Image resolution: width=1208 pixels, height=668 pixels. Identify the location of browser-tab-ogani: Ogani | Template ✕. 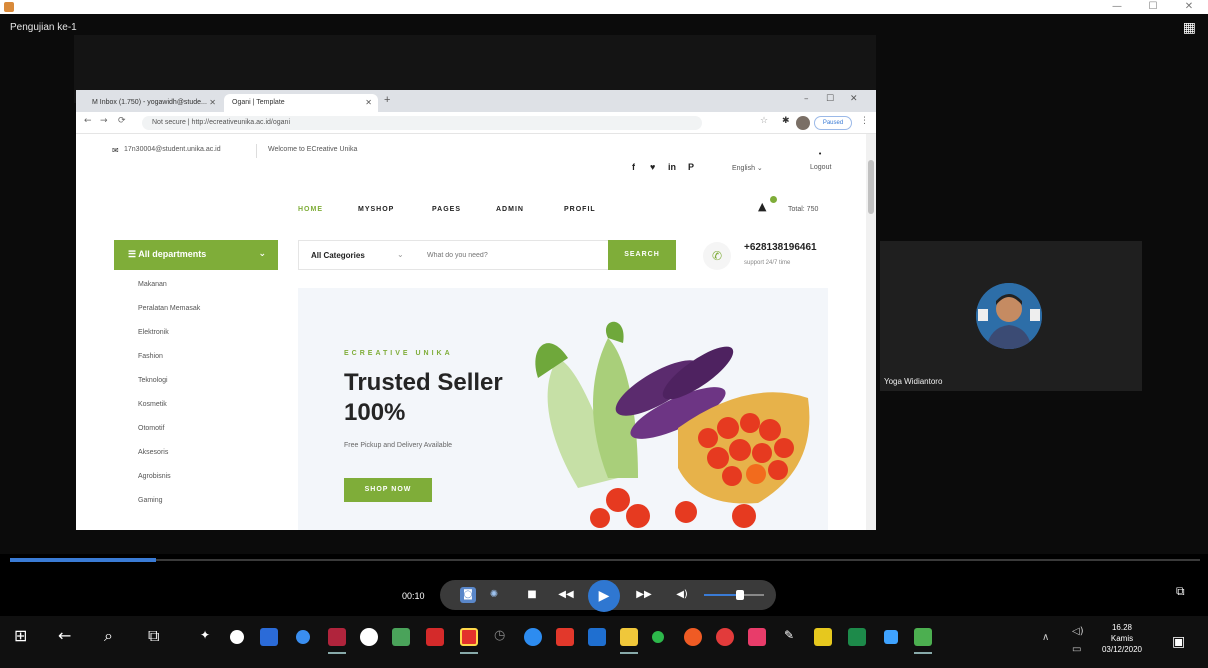
(301, 103).